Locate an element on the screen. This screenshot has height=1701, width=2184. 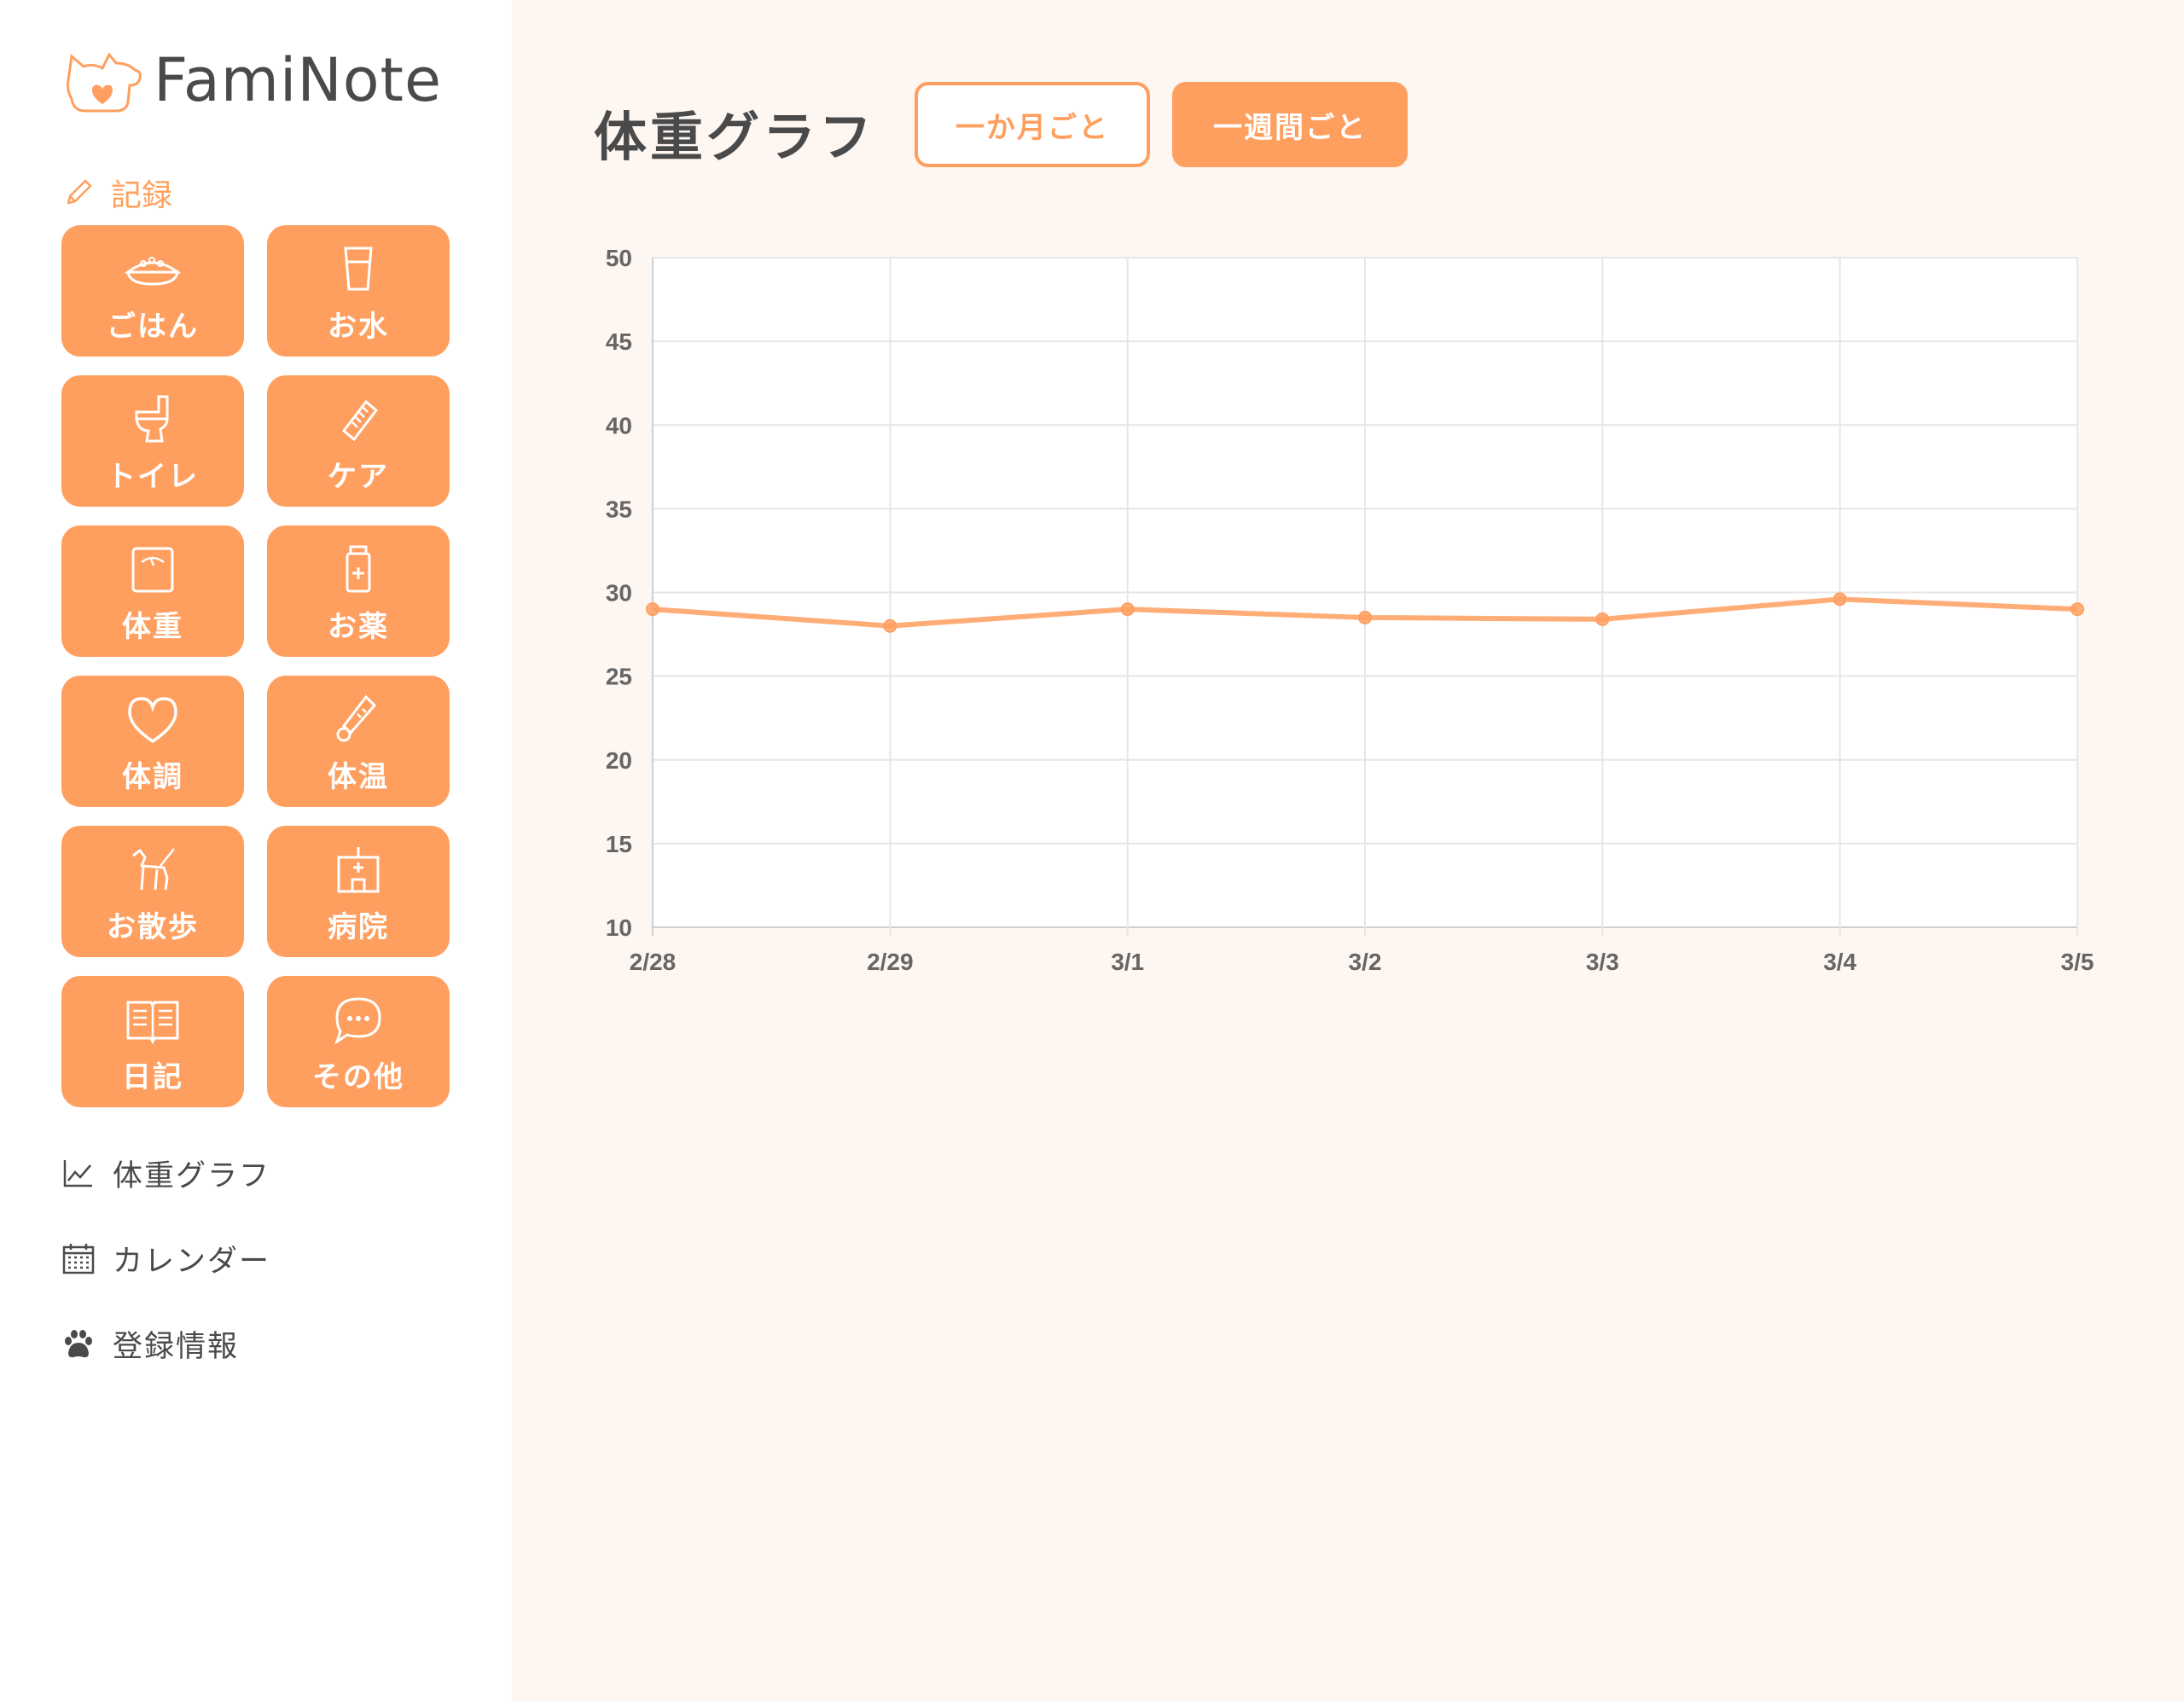
tile-label: 病院 is located at coordinates (359, 926).